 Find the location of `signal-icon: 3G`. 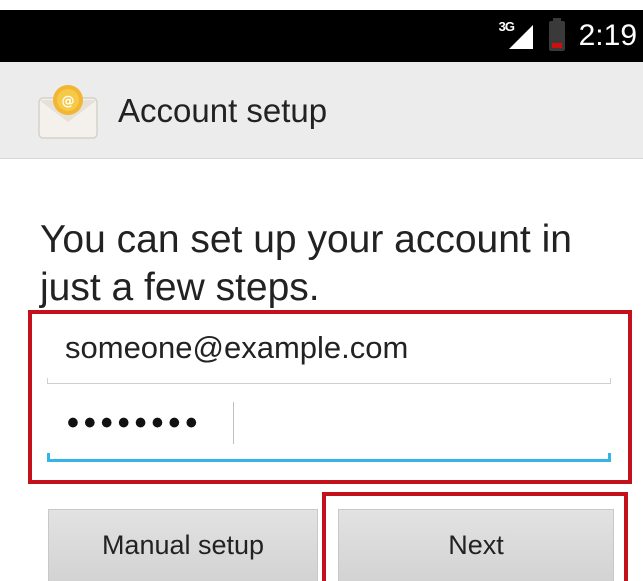

signal-icon: 3G is located at coordinates (518, 36).